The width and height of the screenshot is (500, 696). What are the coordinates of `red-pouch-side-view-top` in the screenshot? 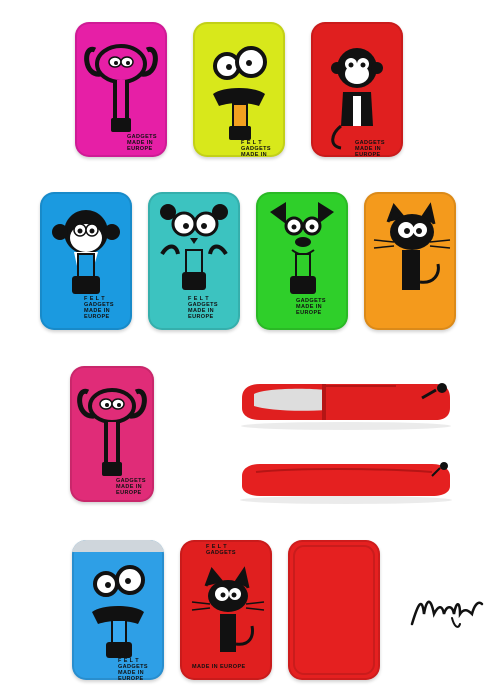 It's located at (346, 403).